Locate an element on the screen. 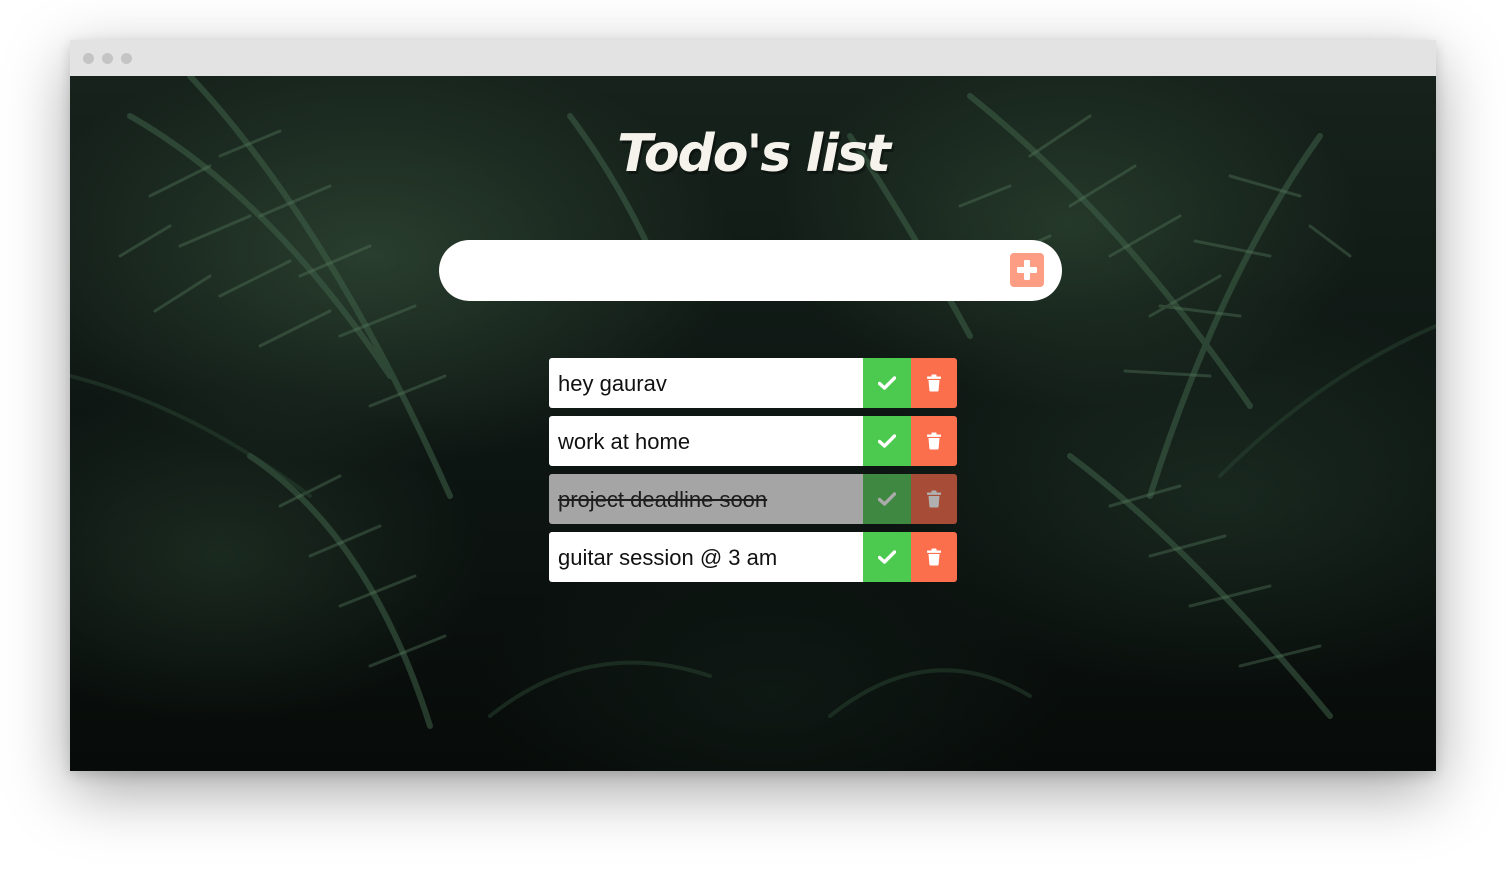 The image size is (1506, 871). window-titlebar is located at coordinates (753, 58).